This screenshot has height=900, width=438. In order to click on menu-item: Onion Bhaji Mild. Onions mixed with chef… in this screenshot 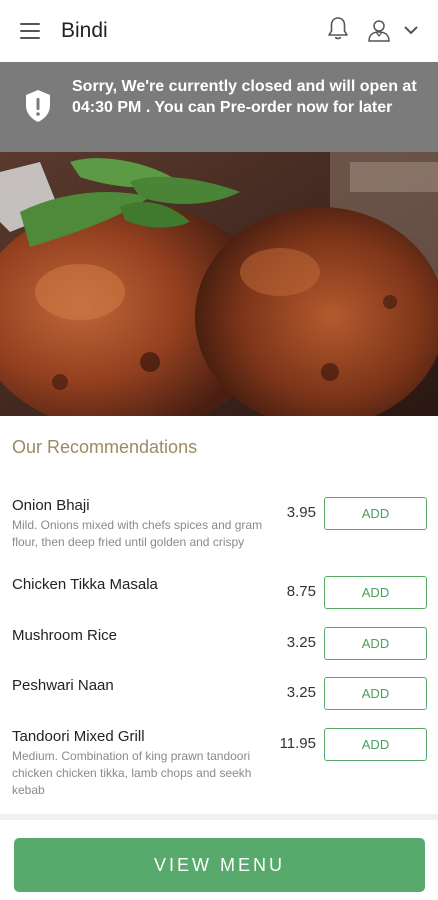, I will do `click(219, 533)`.